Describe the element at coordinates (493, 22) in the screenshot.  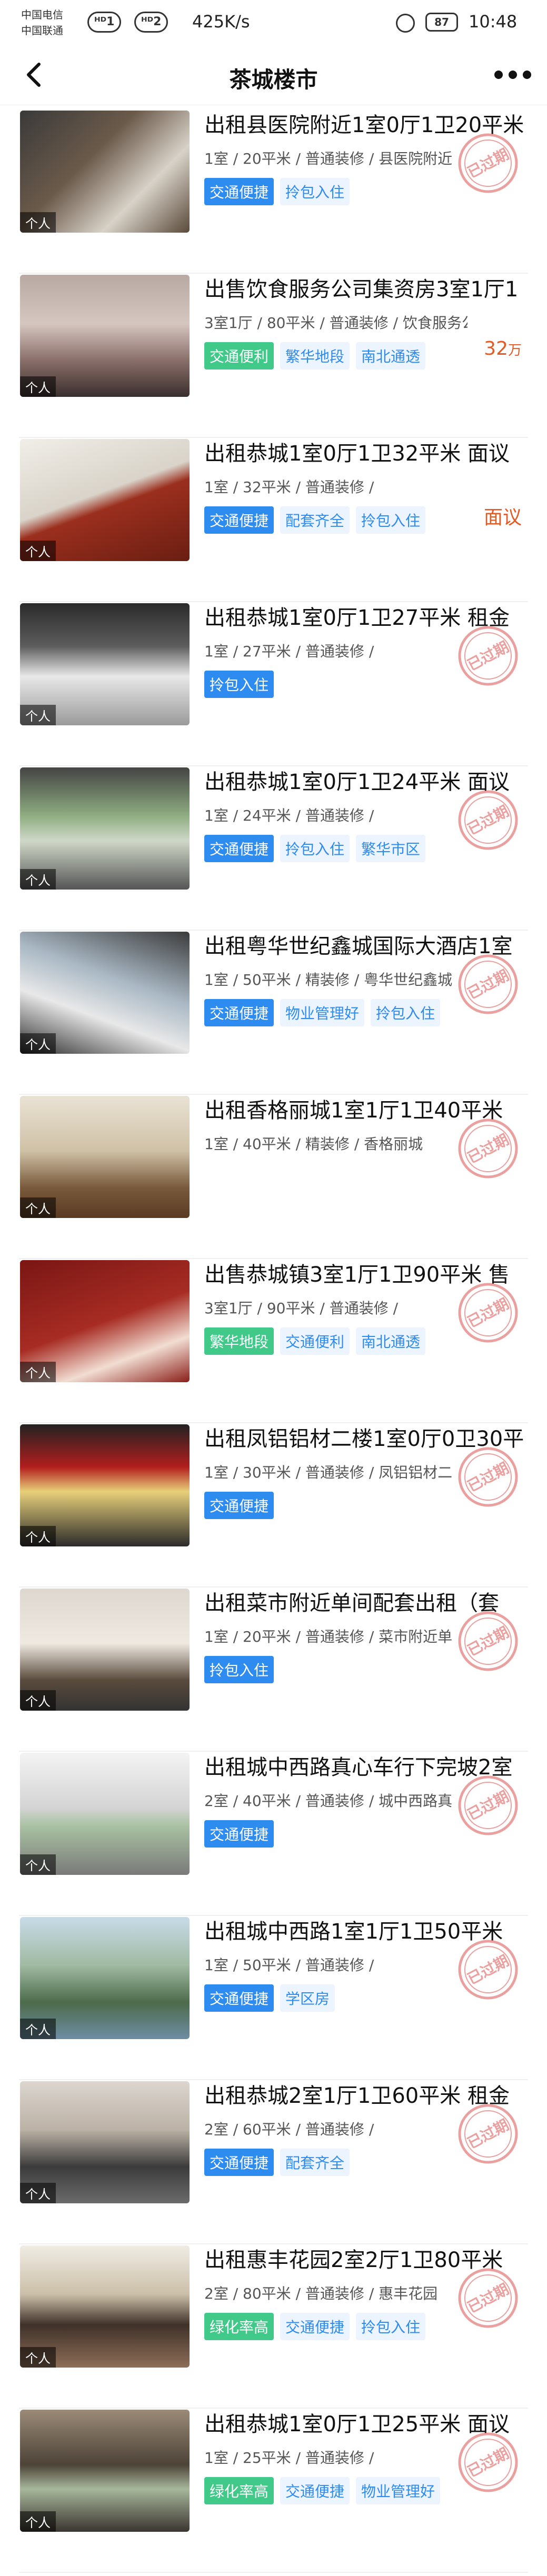
I see `clock: 10:48` at that location.